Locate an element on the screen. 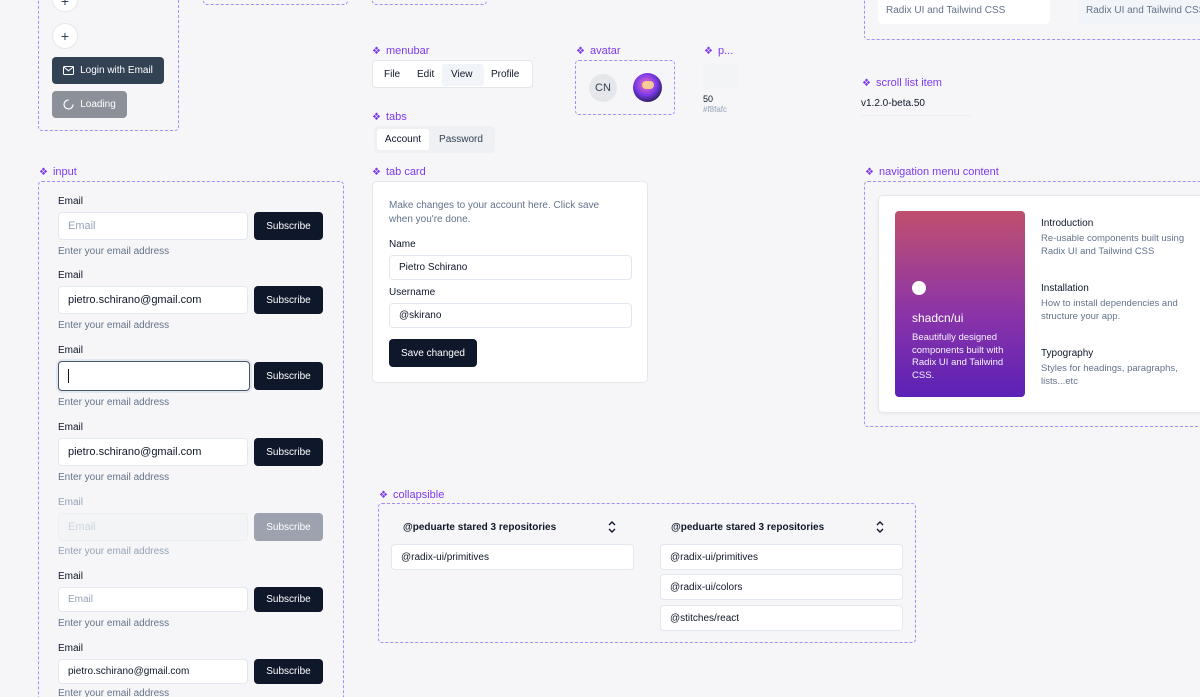 This screenshot has width=1200, height=697. collapsible-toggle-right is located at coordinates (880, 527).